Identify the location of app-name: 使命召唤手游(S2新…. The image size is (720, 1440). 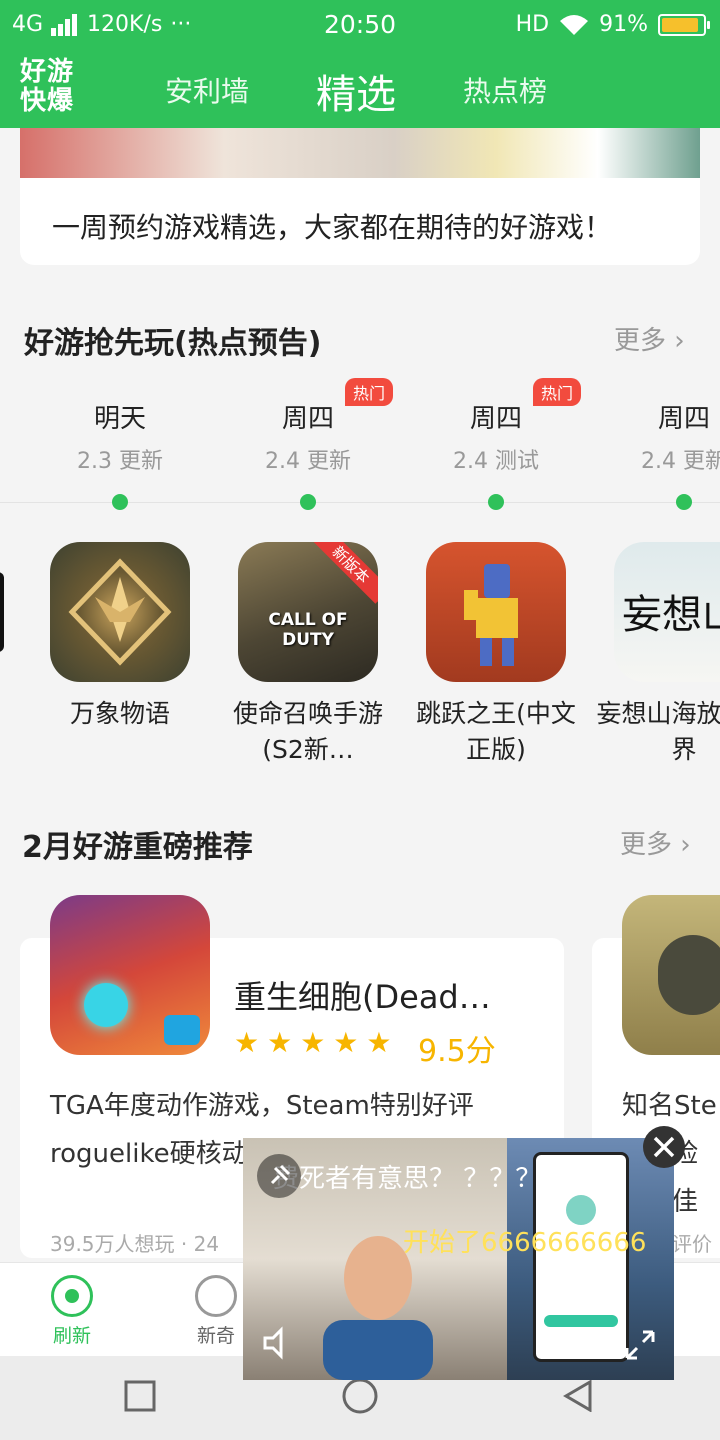
(307, 731).